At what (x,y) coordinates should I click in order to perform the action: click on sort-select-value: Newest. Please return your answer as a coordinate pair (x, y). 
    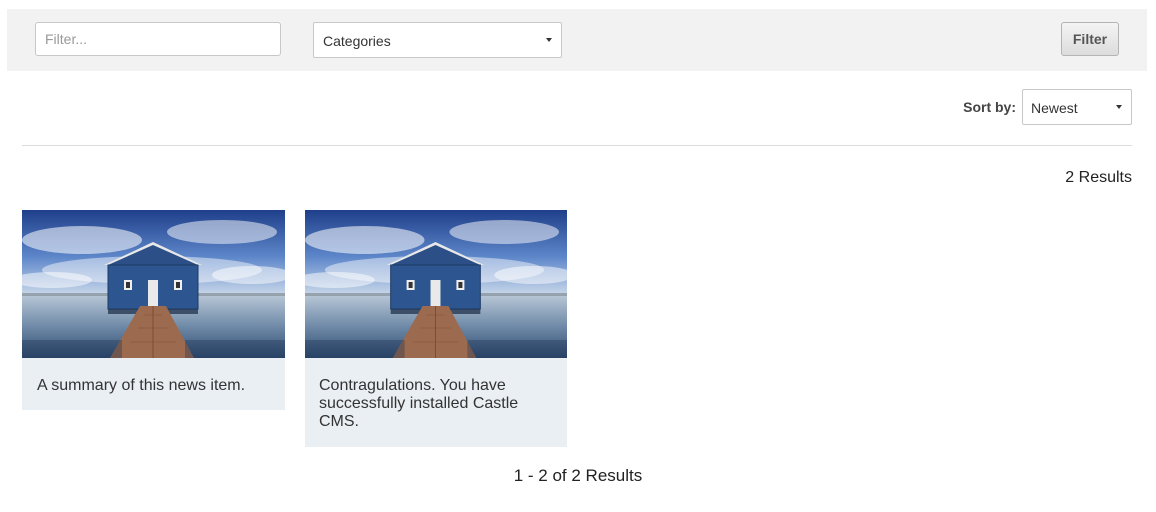
    Looking at the image, I should click on (1054, 108).